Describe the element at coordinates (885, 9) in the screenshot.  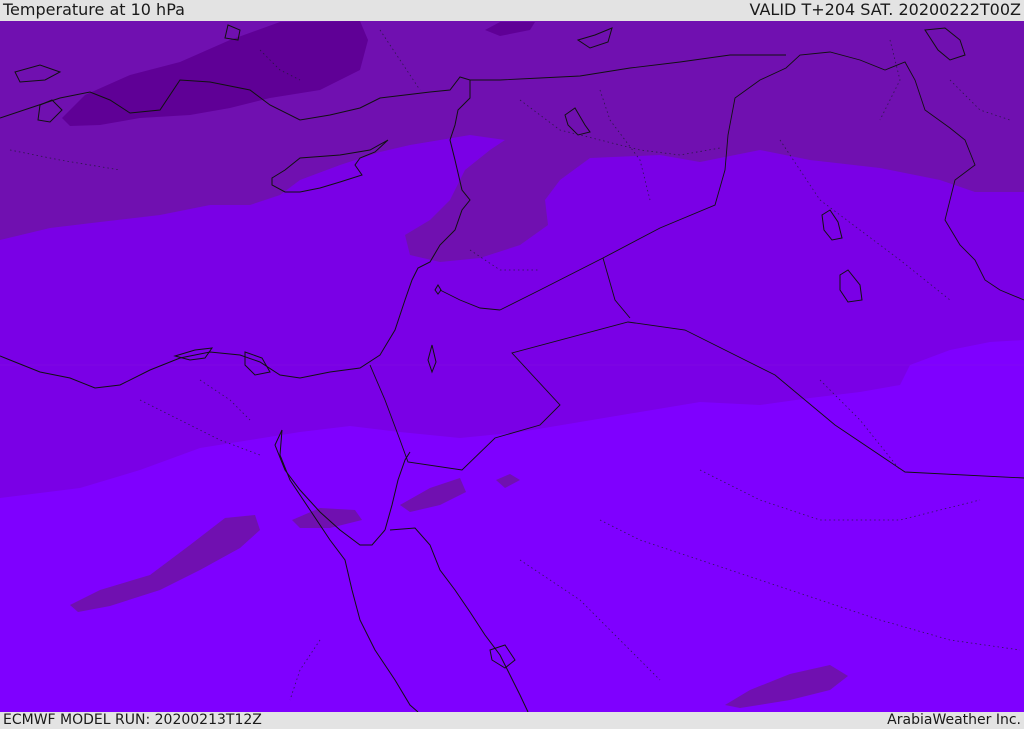
I see `valid-time: VALID T+204 SAT. 20200222T00Z` at that location.